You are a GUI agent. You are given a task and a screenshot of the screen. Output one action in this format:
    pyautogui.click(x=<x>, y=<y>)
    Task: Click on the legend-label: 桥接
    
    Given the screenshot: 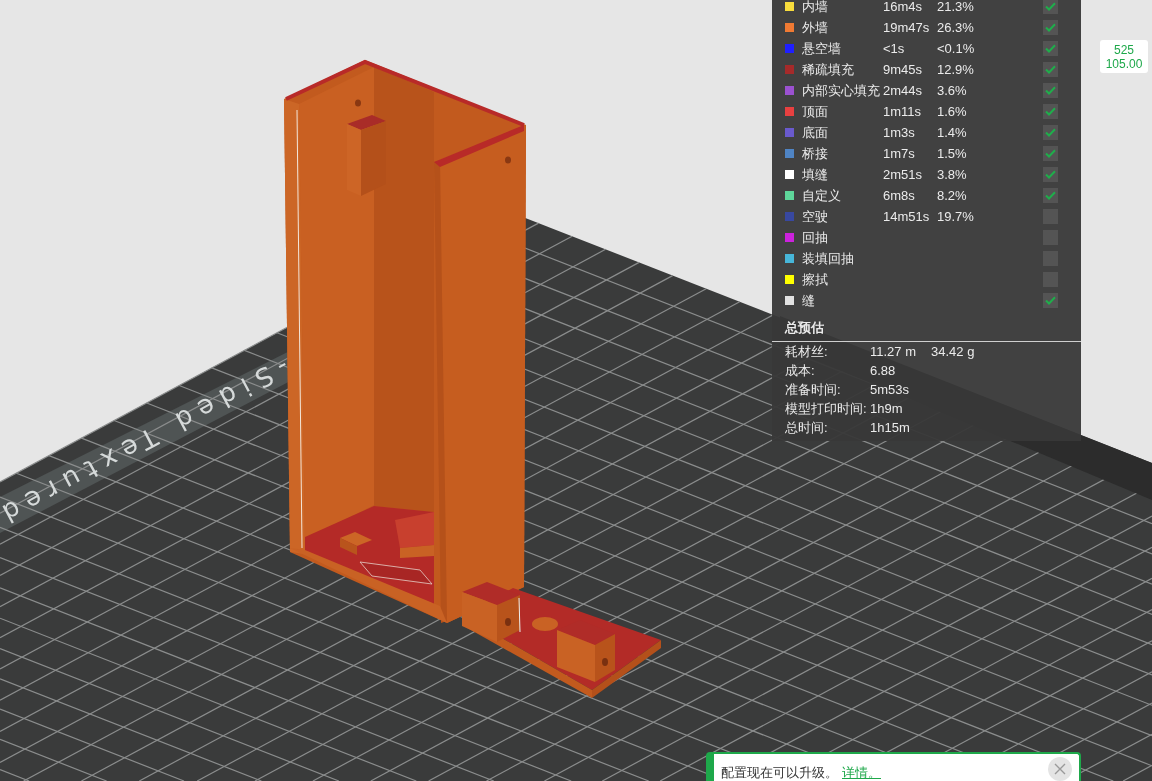 What is the action you would take?
    pyautogui.click(x=815, y=153)
    